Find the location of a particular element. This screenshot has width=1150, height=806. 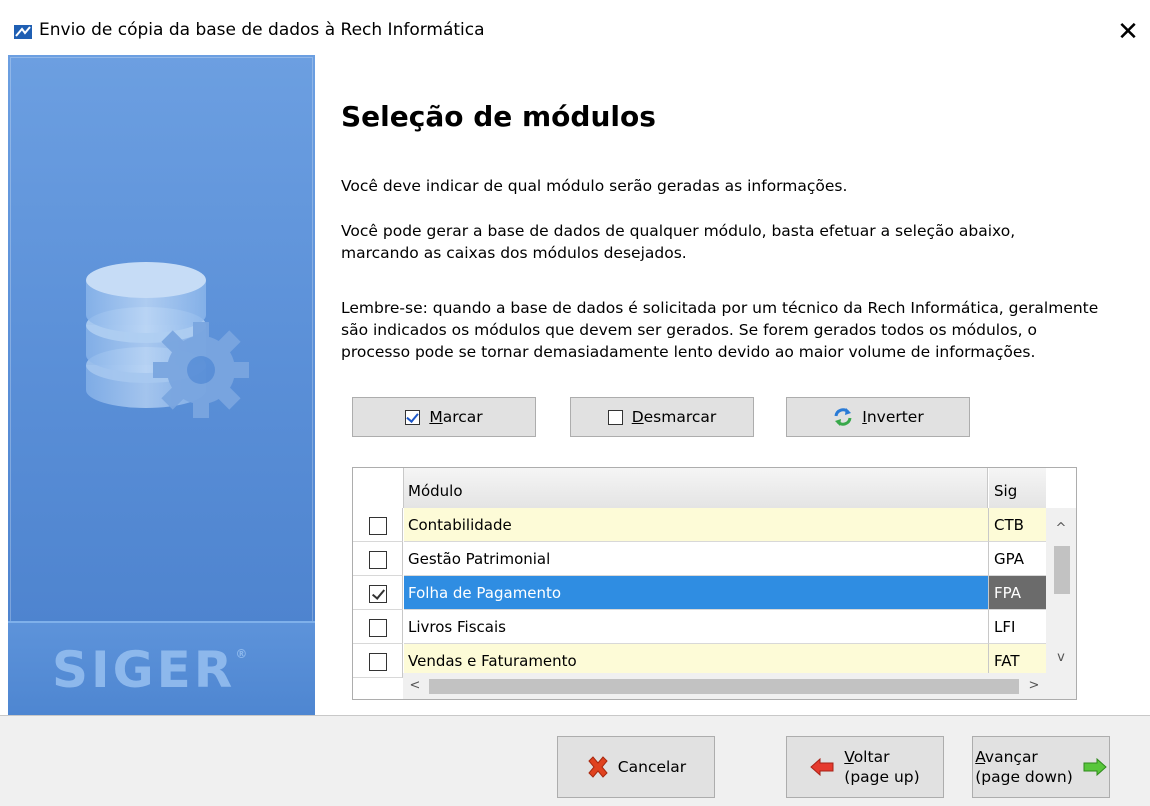

module-name: Folha de Pagamento is located at coordinates (696, 593).